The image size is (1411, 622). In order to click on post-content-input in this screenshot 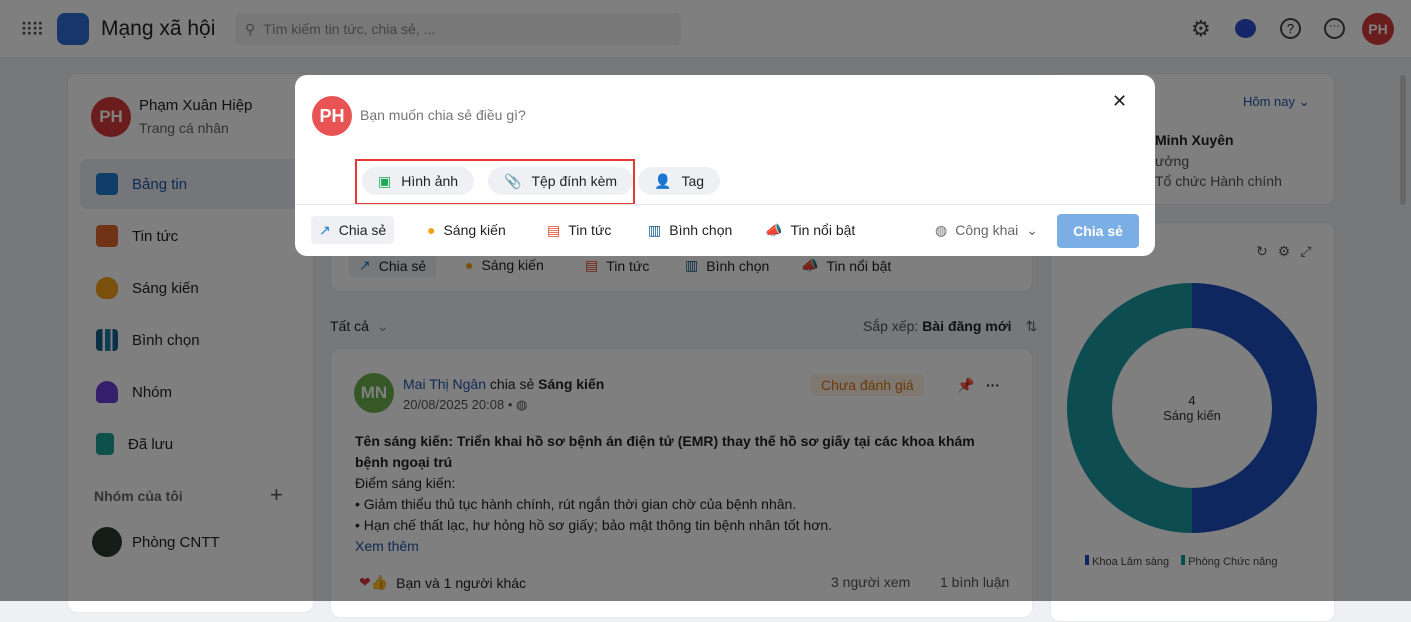, I will do `click(710, 115)`.